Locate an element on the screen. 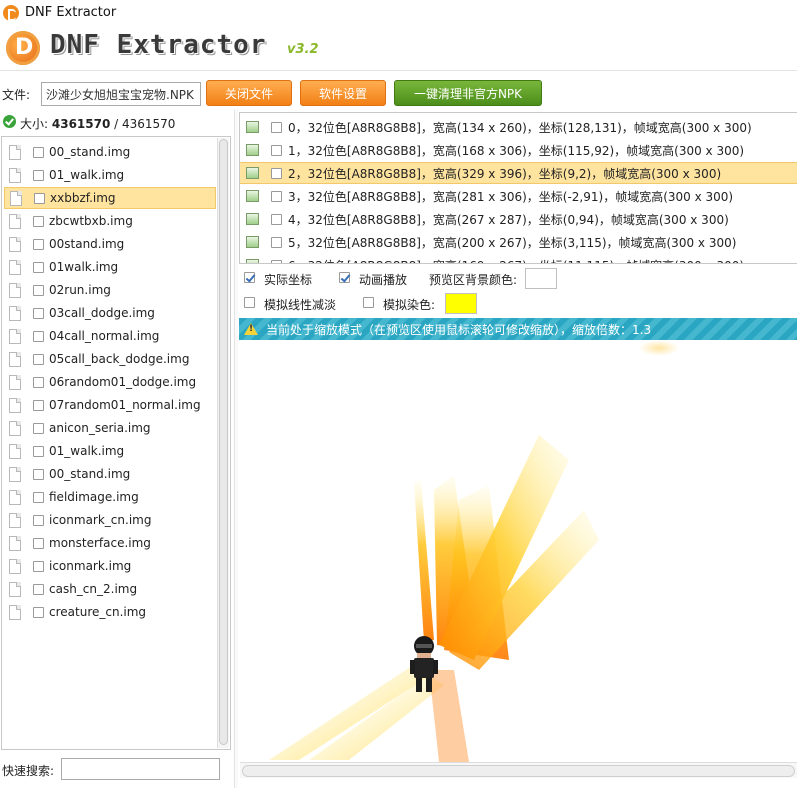  img-list-item: iconmark.img is located at coordinates (110, 566).